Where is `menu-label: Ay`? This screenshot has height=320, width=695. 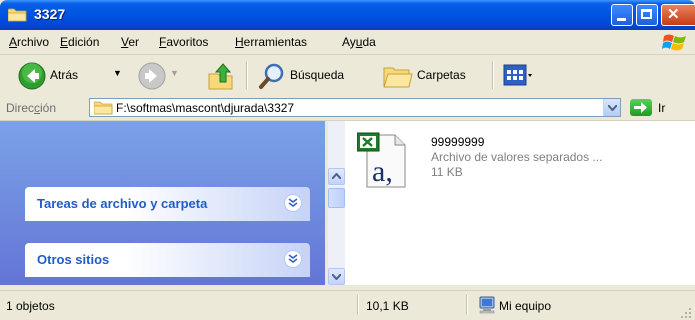
menu-label: Ay is located at coordinates (349, 42).